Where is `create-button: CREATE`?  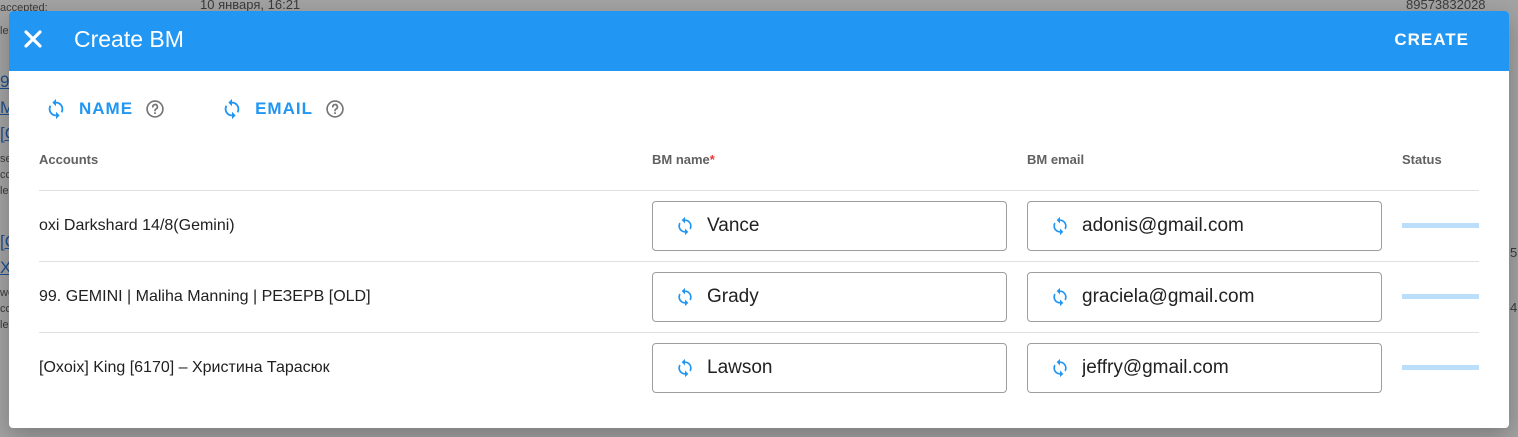 create-button: CREATE is located at coordinates (1431, 40).